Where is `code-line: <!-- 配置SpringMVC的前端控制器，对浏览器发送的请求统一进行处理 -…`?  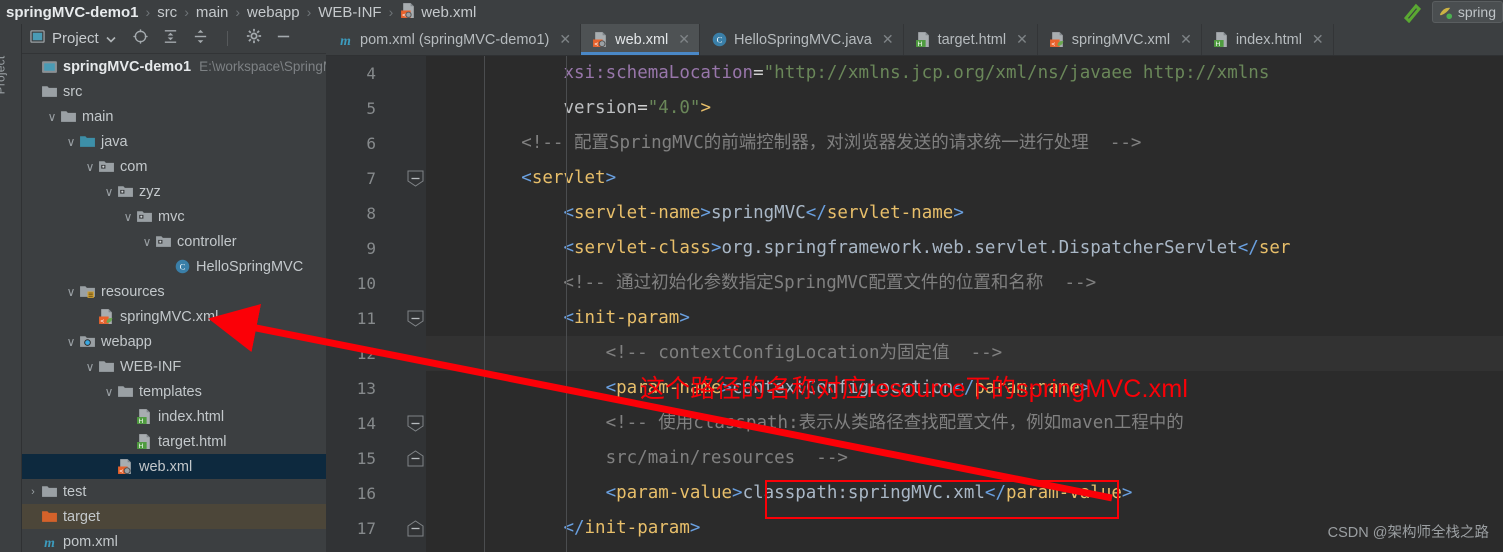 code-line: <!-- 配置SpringMVC的前端控制器，对浏览器发送的请求统一进行处理 -… is located at coordinates (964, 143).